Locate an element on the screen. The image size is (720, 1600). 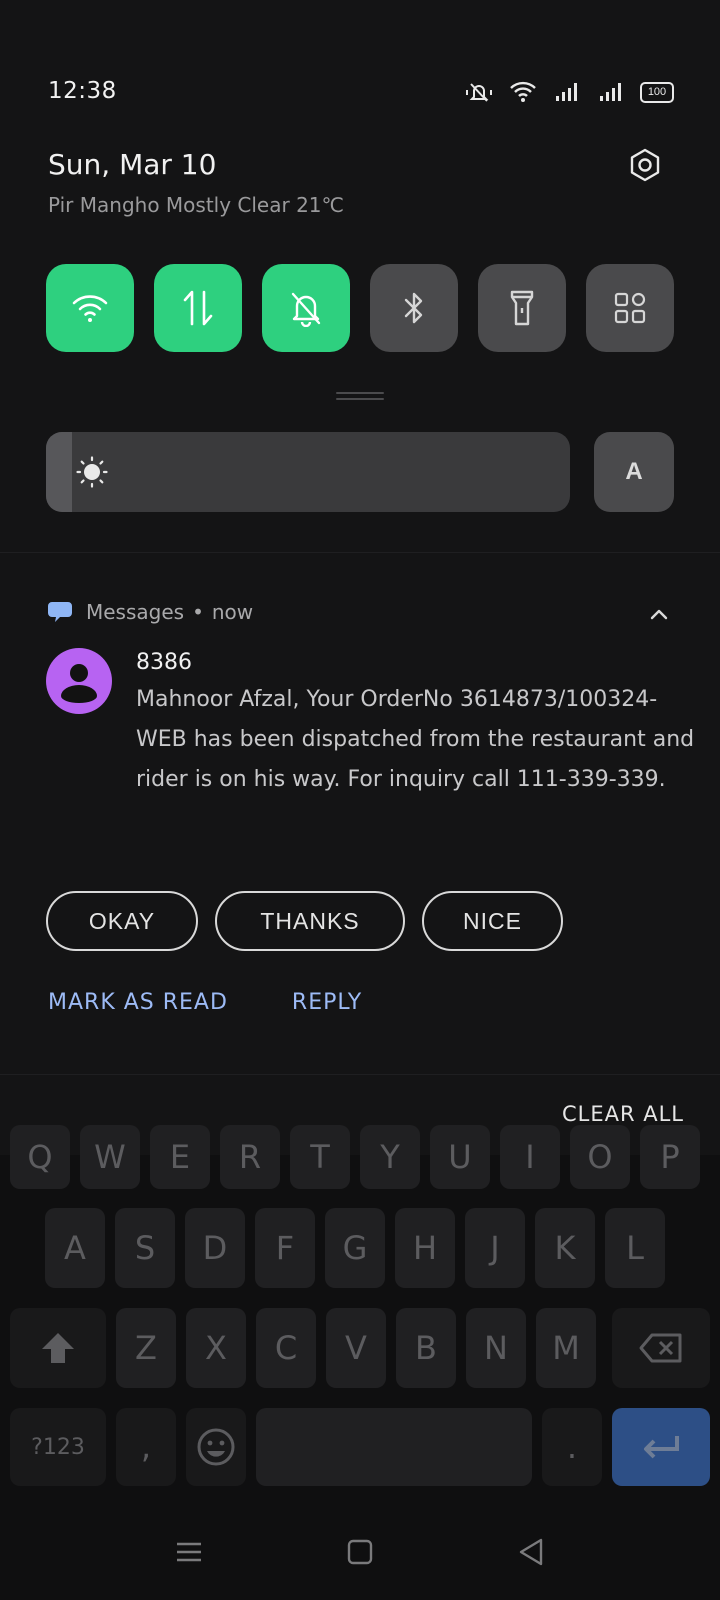
key-v: V is located at coordinates (356, 1348).